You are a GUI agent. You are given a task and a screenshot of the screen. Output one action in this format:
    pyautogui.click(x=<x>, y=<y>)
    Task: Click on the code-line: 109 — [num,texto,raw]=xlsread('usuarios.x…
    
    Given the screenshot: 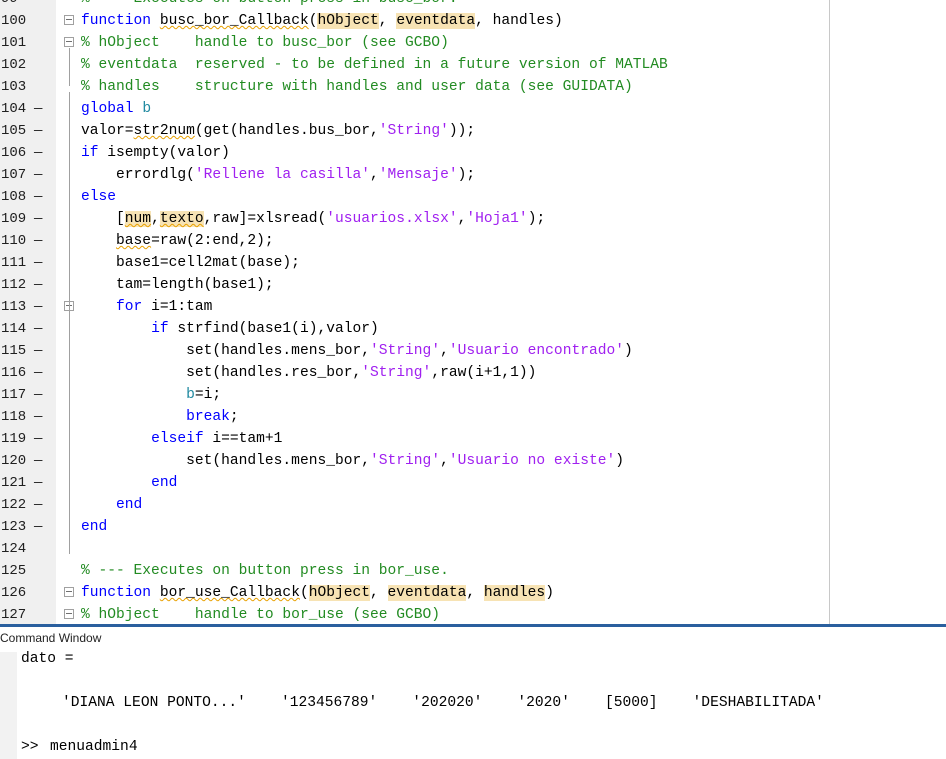 What is the action you would take?
    pyautogui.click(x=473, y=219)
    